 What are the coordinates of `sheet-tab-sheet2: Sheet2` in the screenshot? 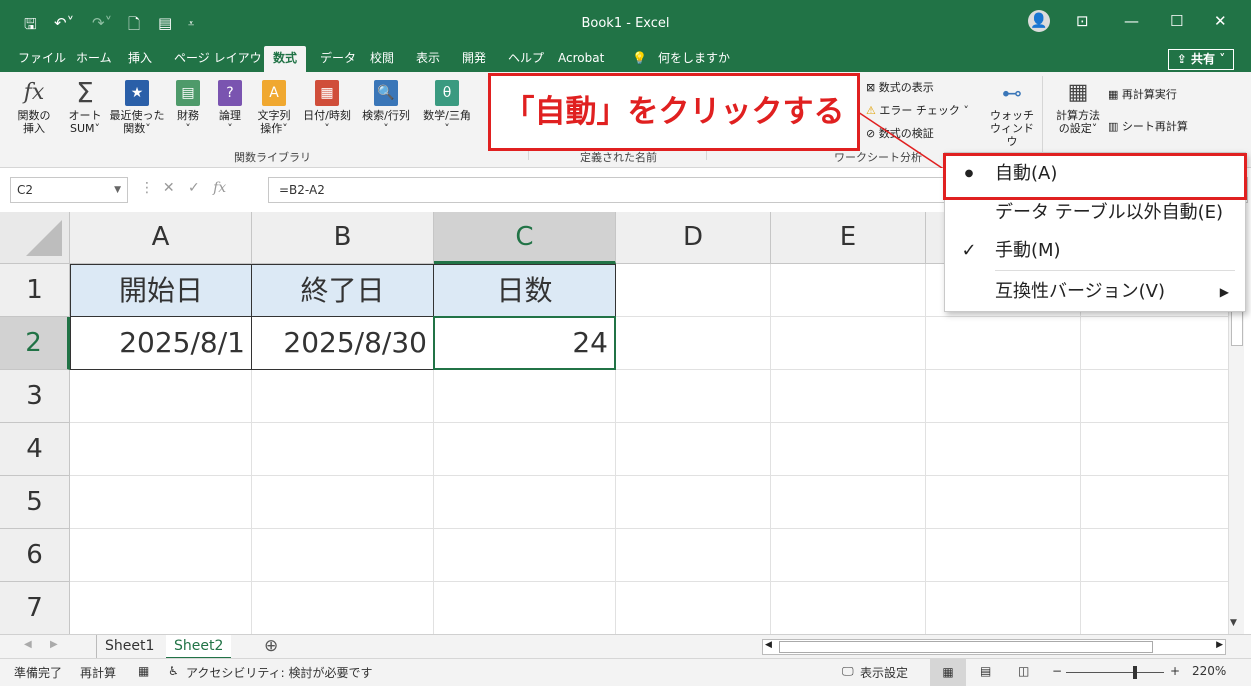 It's located at (199, 647).